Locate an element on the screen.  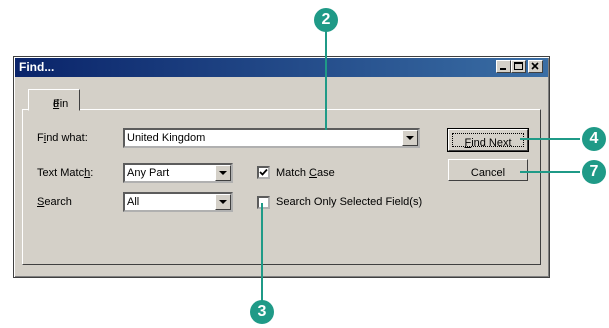
search-value: All is located at coordinates (133, 202).